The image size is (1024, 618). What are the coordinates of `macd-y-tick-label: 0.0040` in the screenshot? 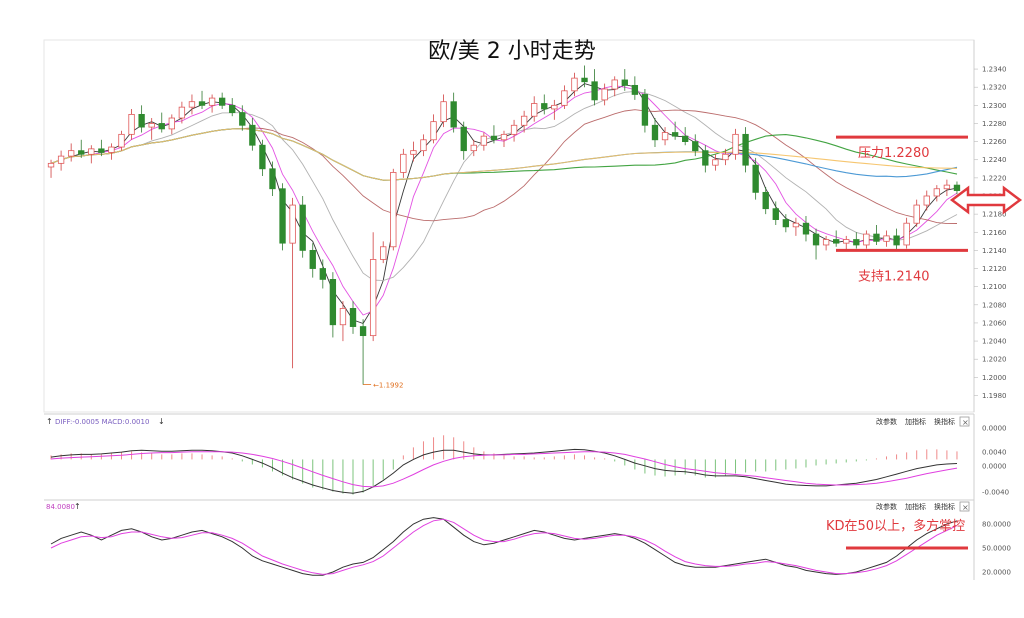 It's located at (994, 453).